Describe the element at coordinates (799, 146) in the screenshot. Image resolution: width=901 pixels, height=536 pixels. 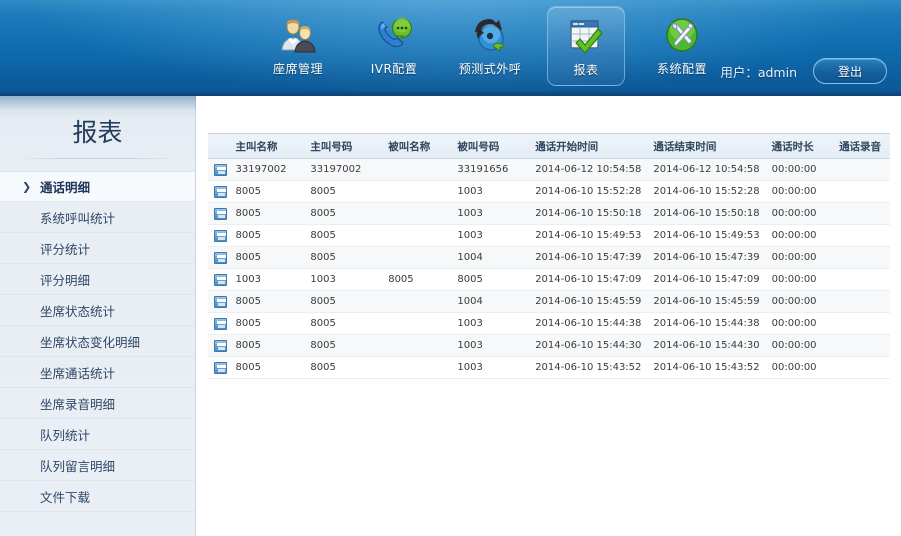
I see `table-header-duration: 通话时长` at that location.